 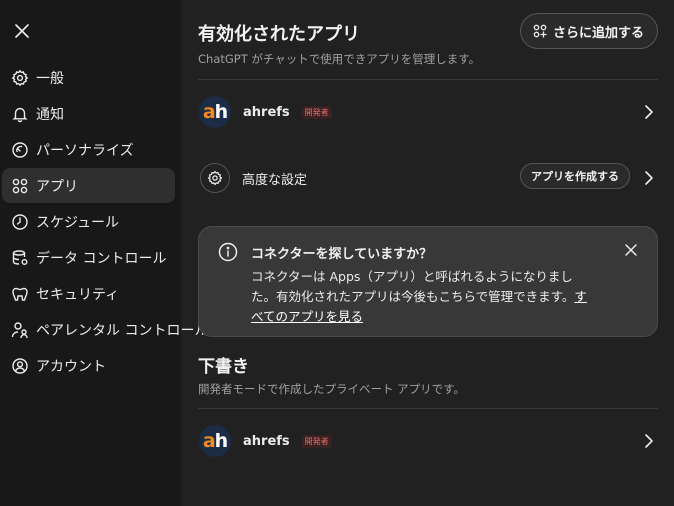 What do you see at coordinates (20, 258) in the screenshot?
I see `database-icon` at bounding box center [20, 258].